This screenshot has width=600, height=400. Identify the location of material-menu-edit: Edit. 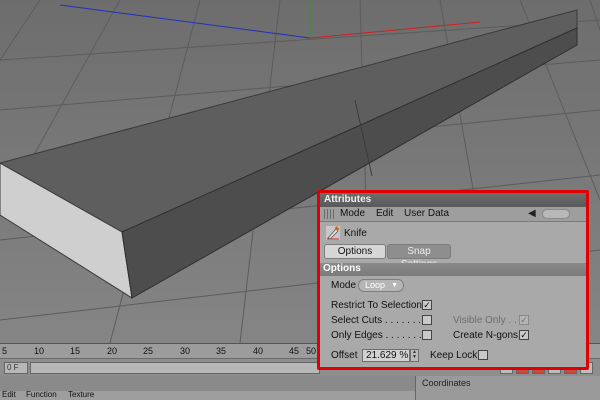
(9, 394).